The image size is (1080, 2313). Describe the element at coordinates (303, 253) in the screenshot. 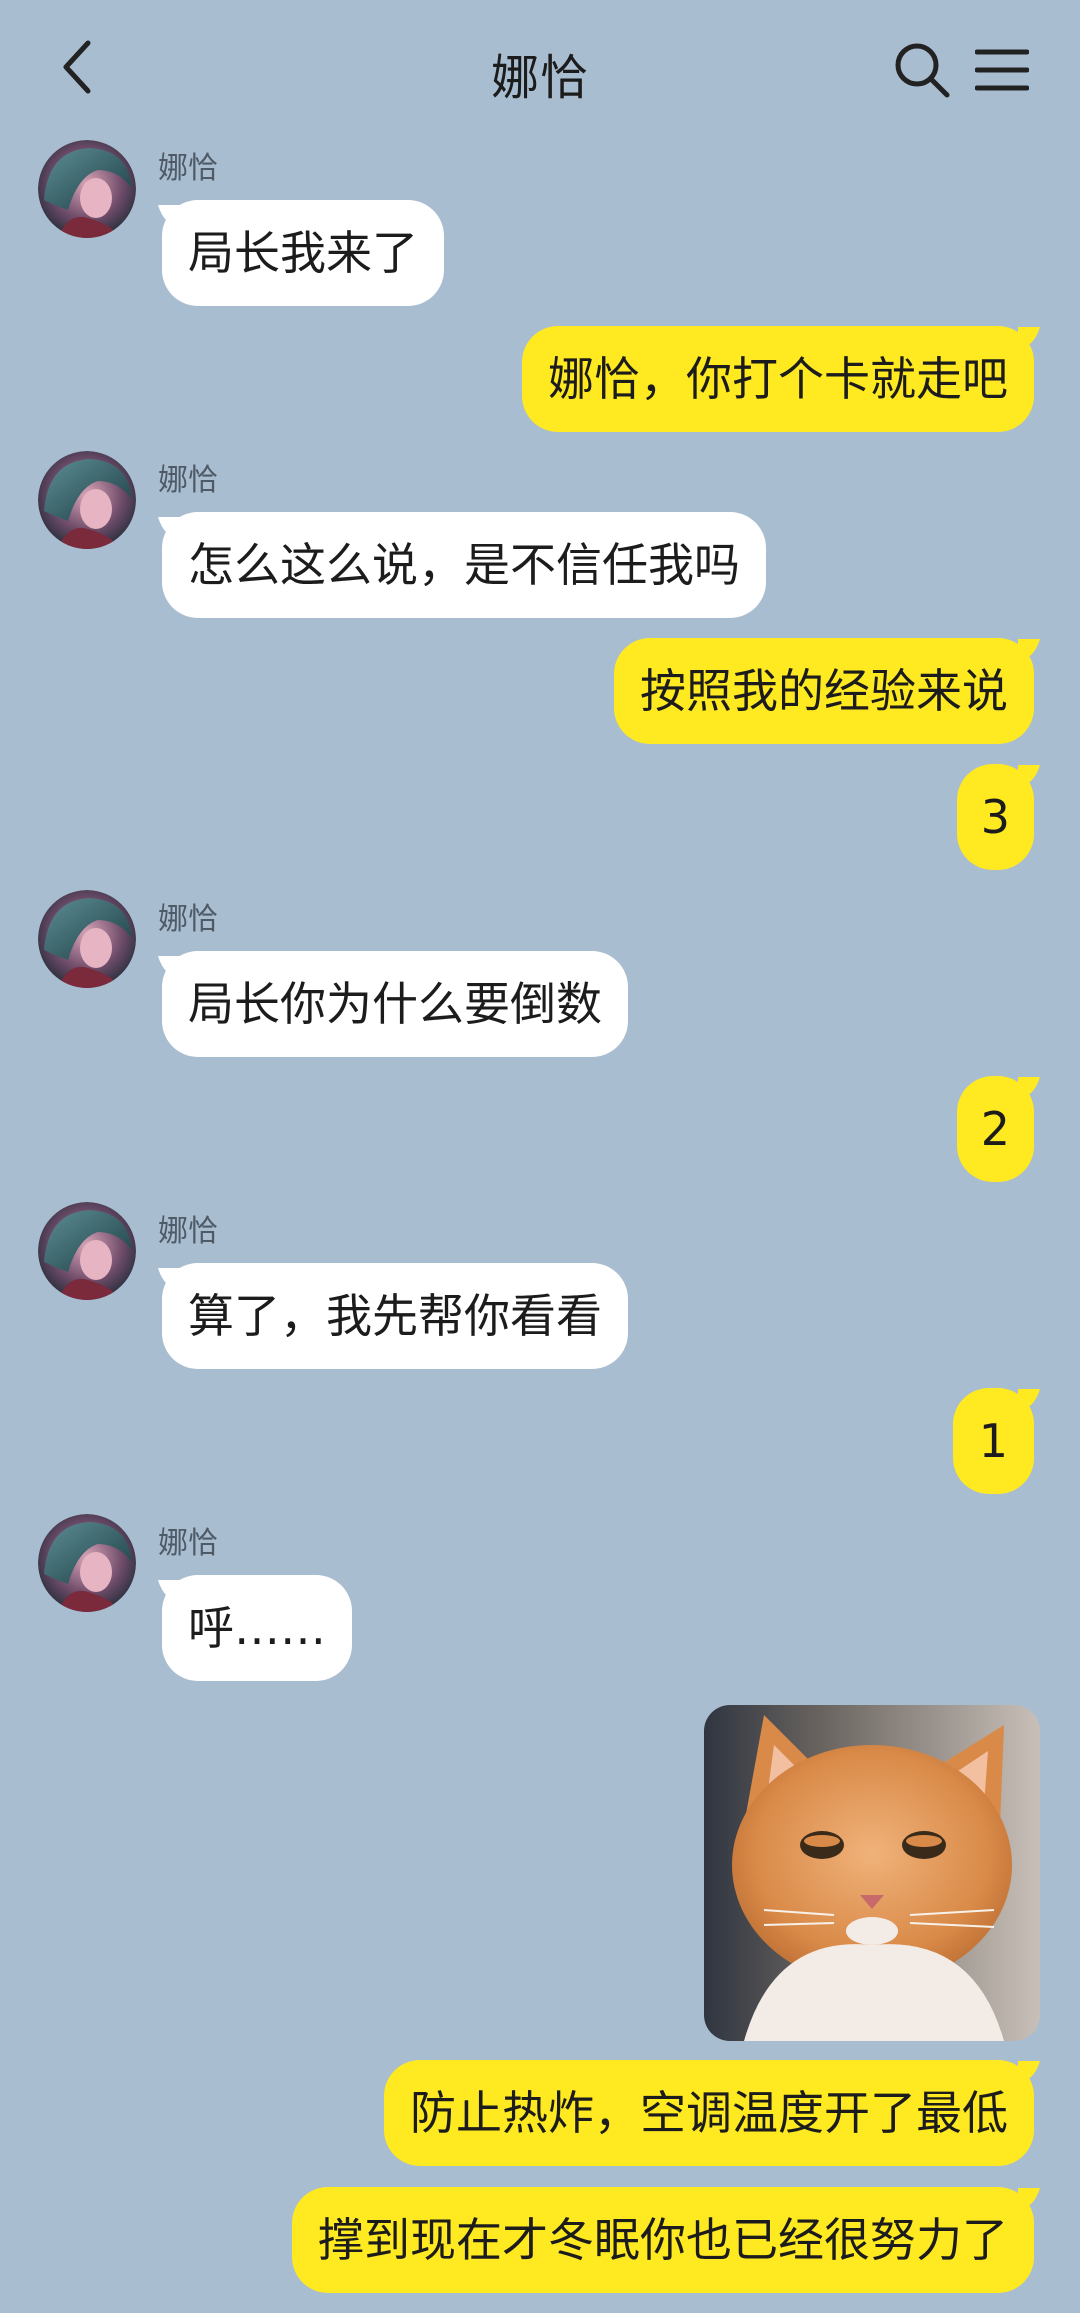

I see `message-bubble-incoming: 局长我来了` at that location.